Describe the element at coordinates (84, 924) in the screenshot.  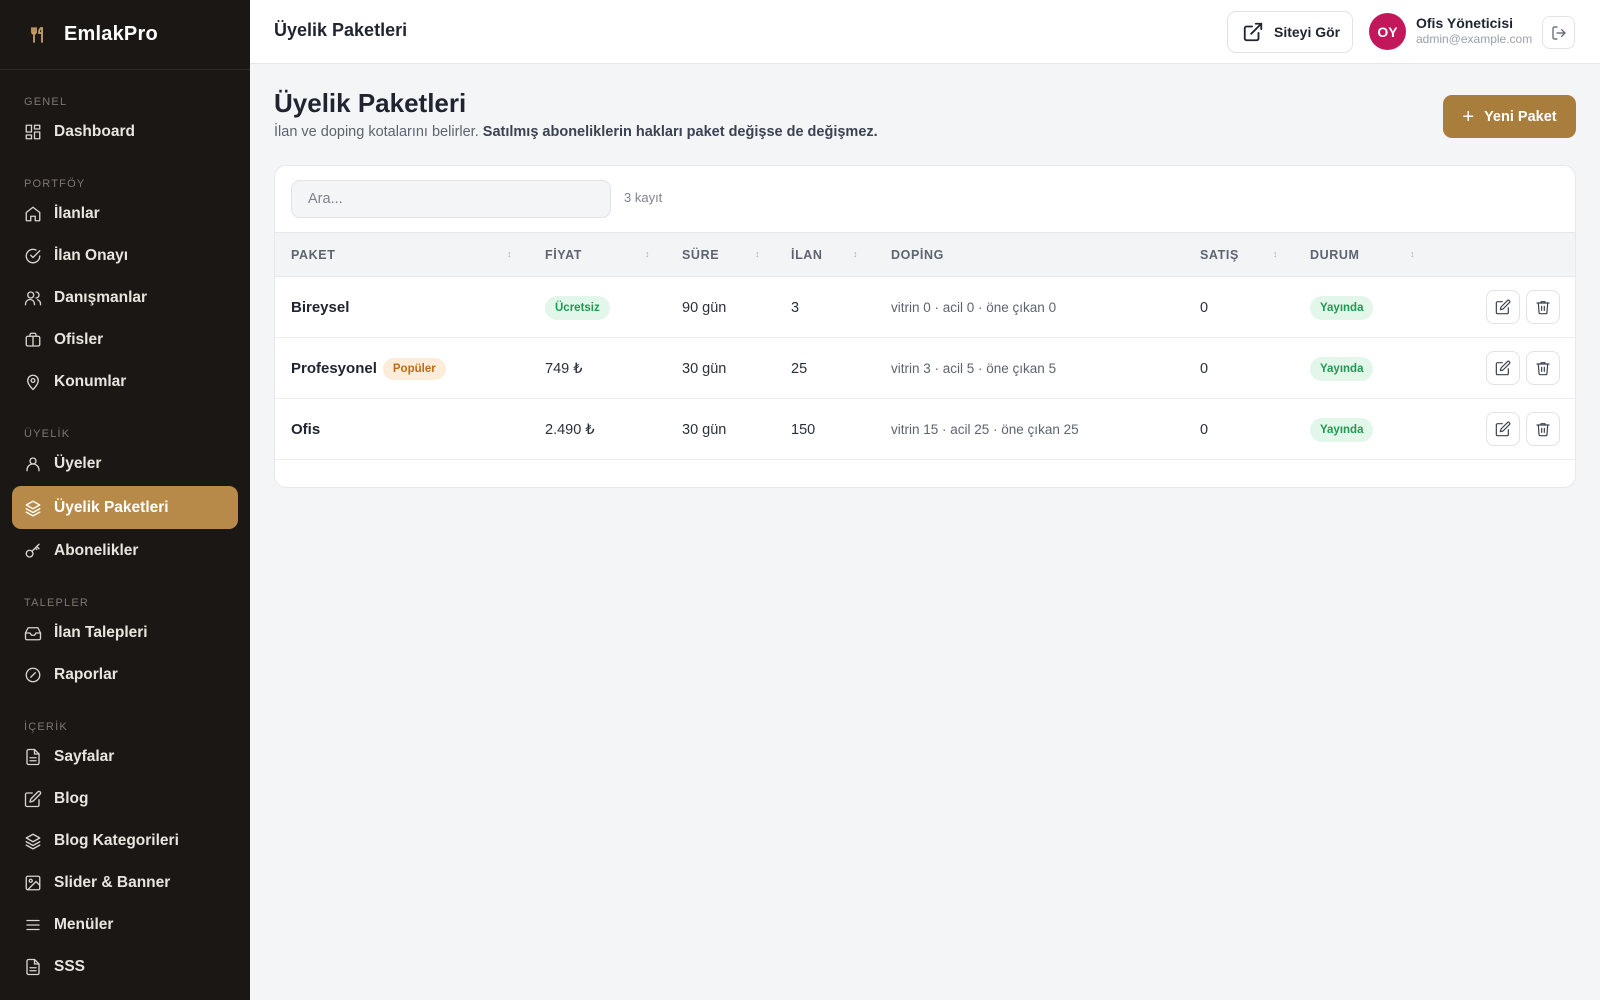
I see `sidebar-item-label: Menüler` at that location.